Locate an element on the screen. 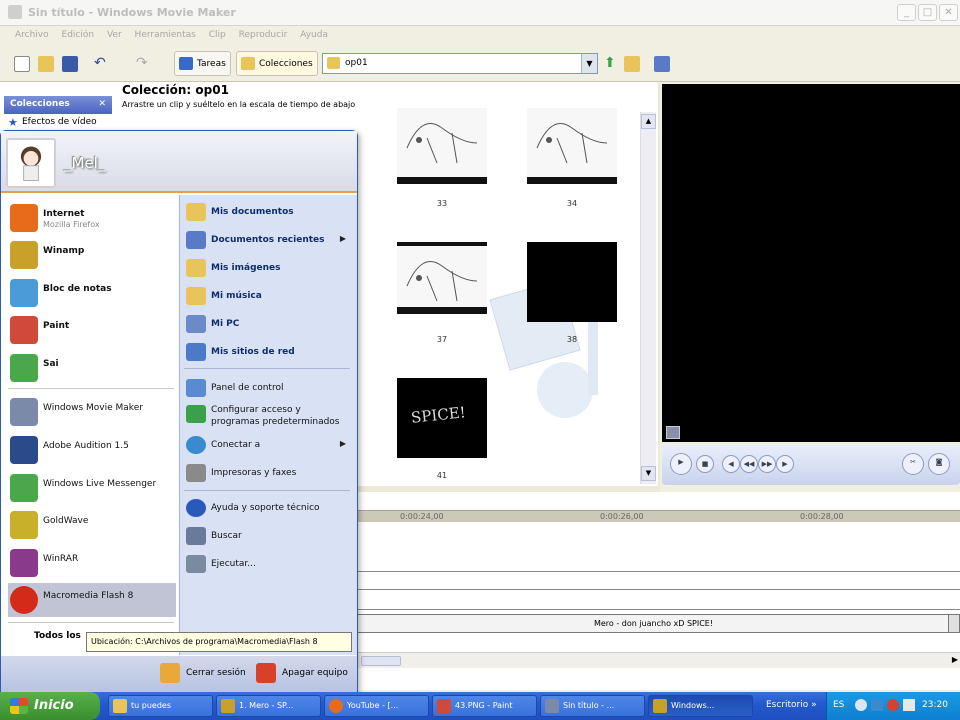 Image resolution: width=960 pixels, height=720 pixels. video-track is located at coordinates (657, 548).